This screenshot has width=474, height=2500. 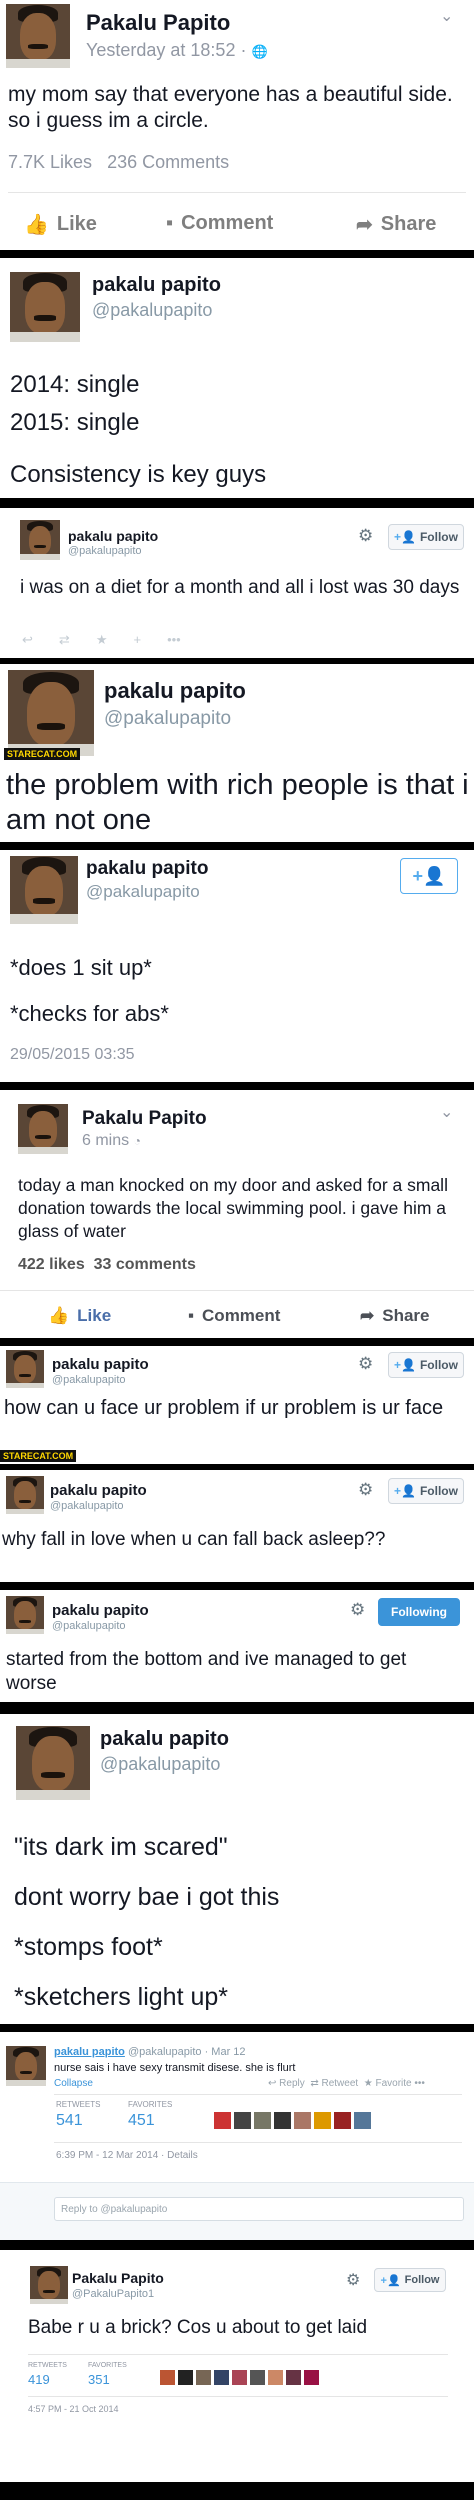 I want to click on author-handle: @PakaluPapito1, so click(x=113, y=2294).